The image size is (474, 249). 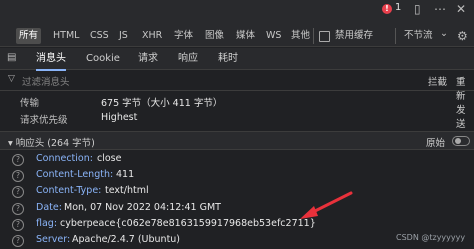 What do you see at coordinates (326, 205) in the screenshot?
I see `annotation-arrow` at bounding box center [326, 205].